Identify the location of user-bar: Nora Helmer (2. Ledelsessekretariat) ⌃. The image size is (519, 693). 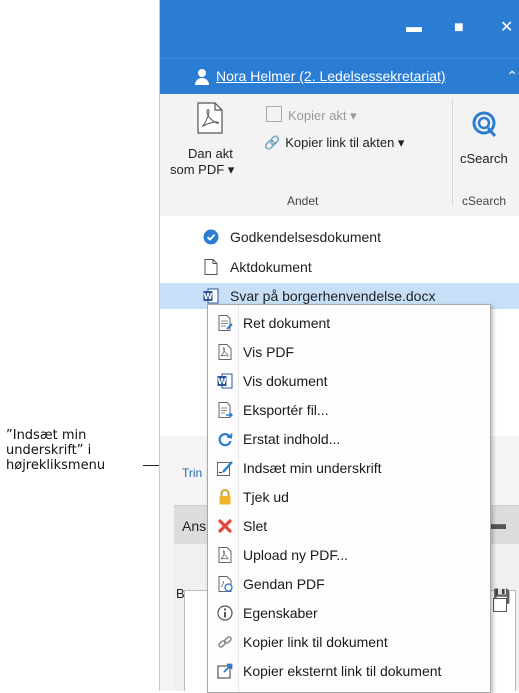
(339, 76).